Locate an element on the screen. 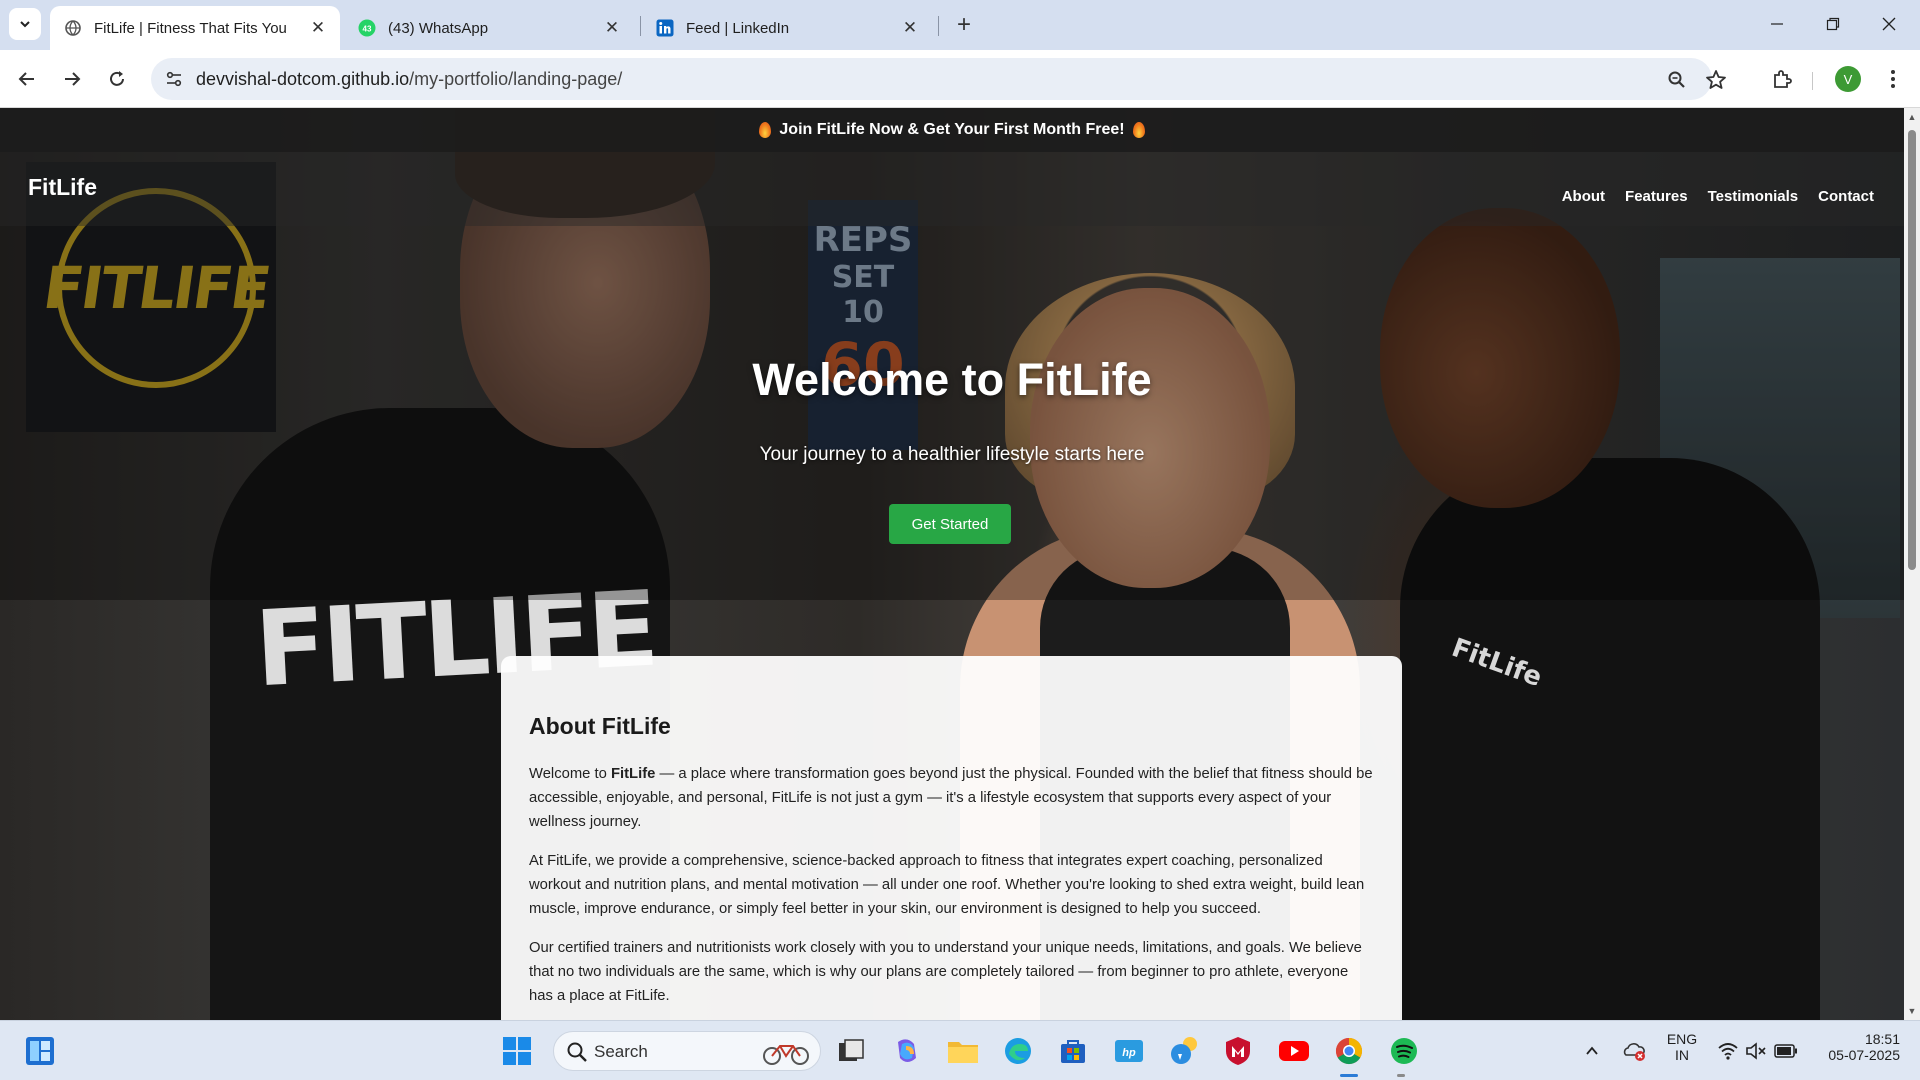  volume-muted-icon is located at coordinates (1756, 1051).